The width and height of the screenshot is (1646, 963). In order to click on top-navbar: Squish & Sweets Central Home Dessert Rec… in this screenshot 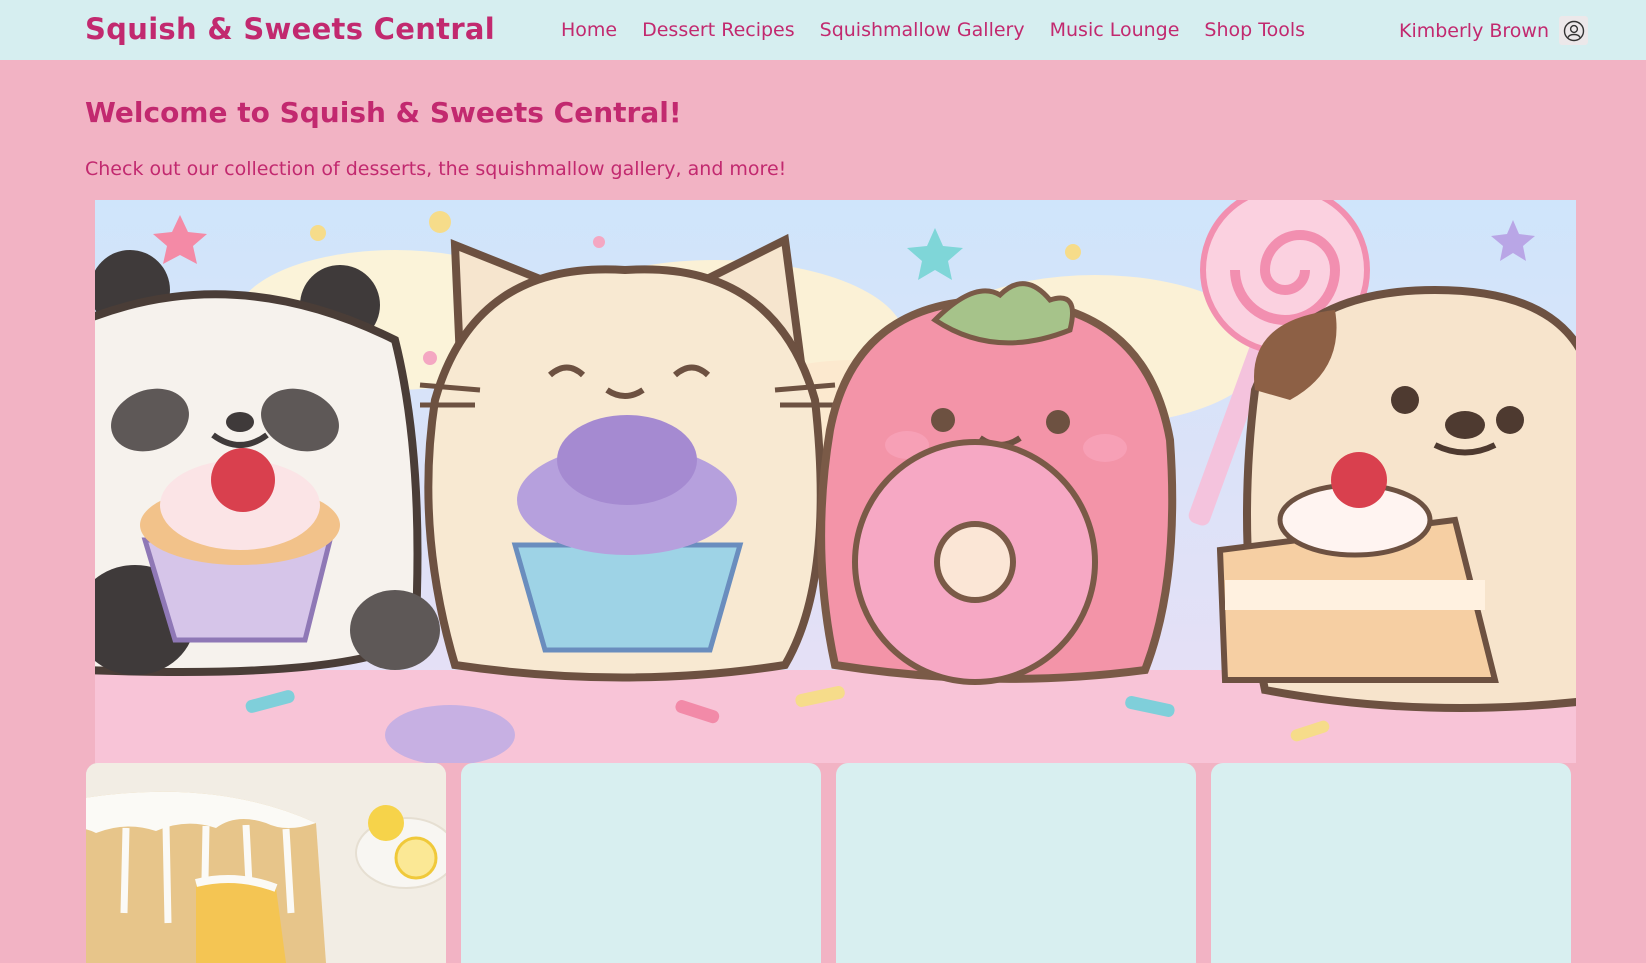, I will do `click(823, 30)`.